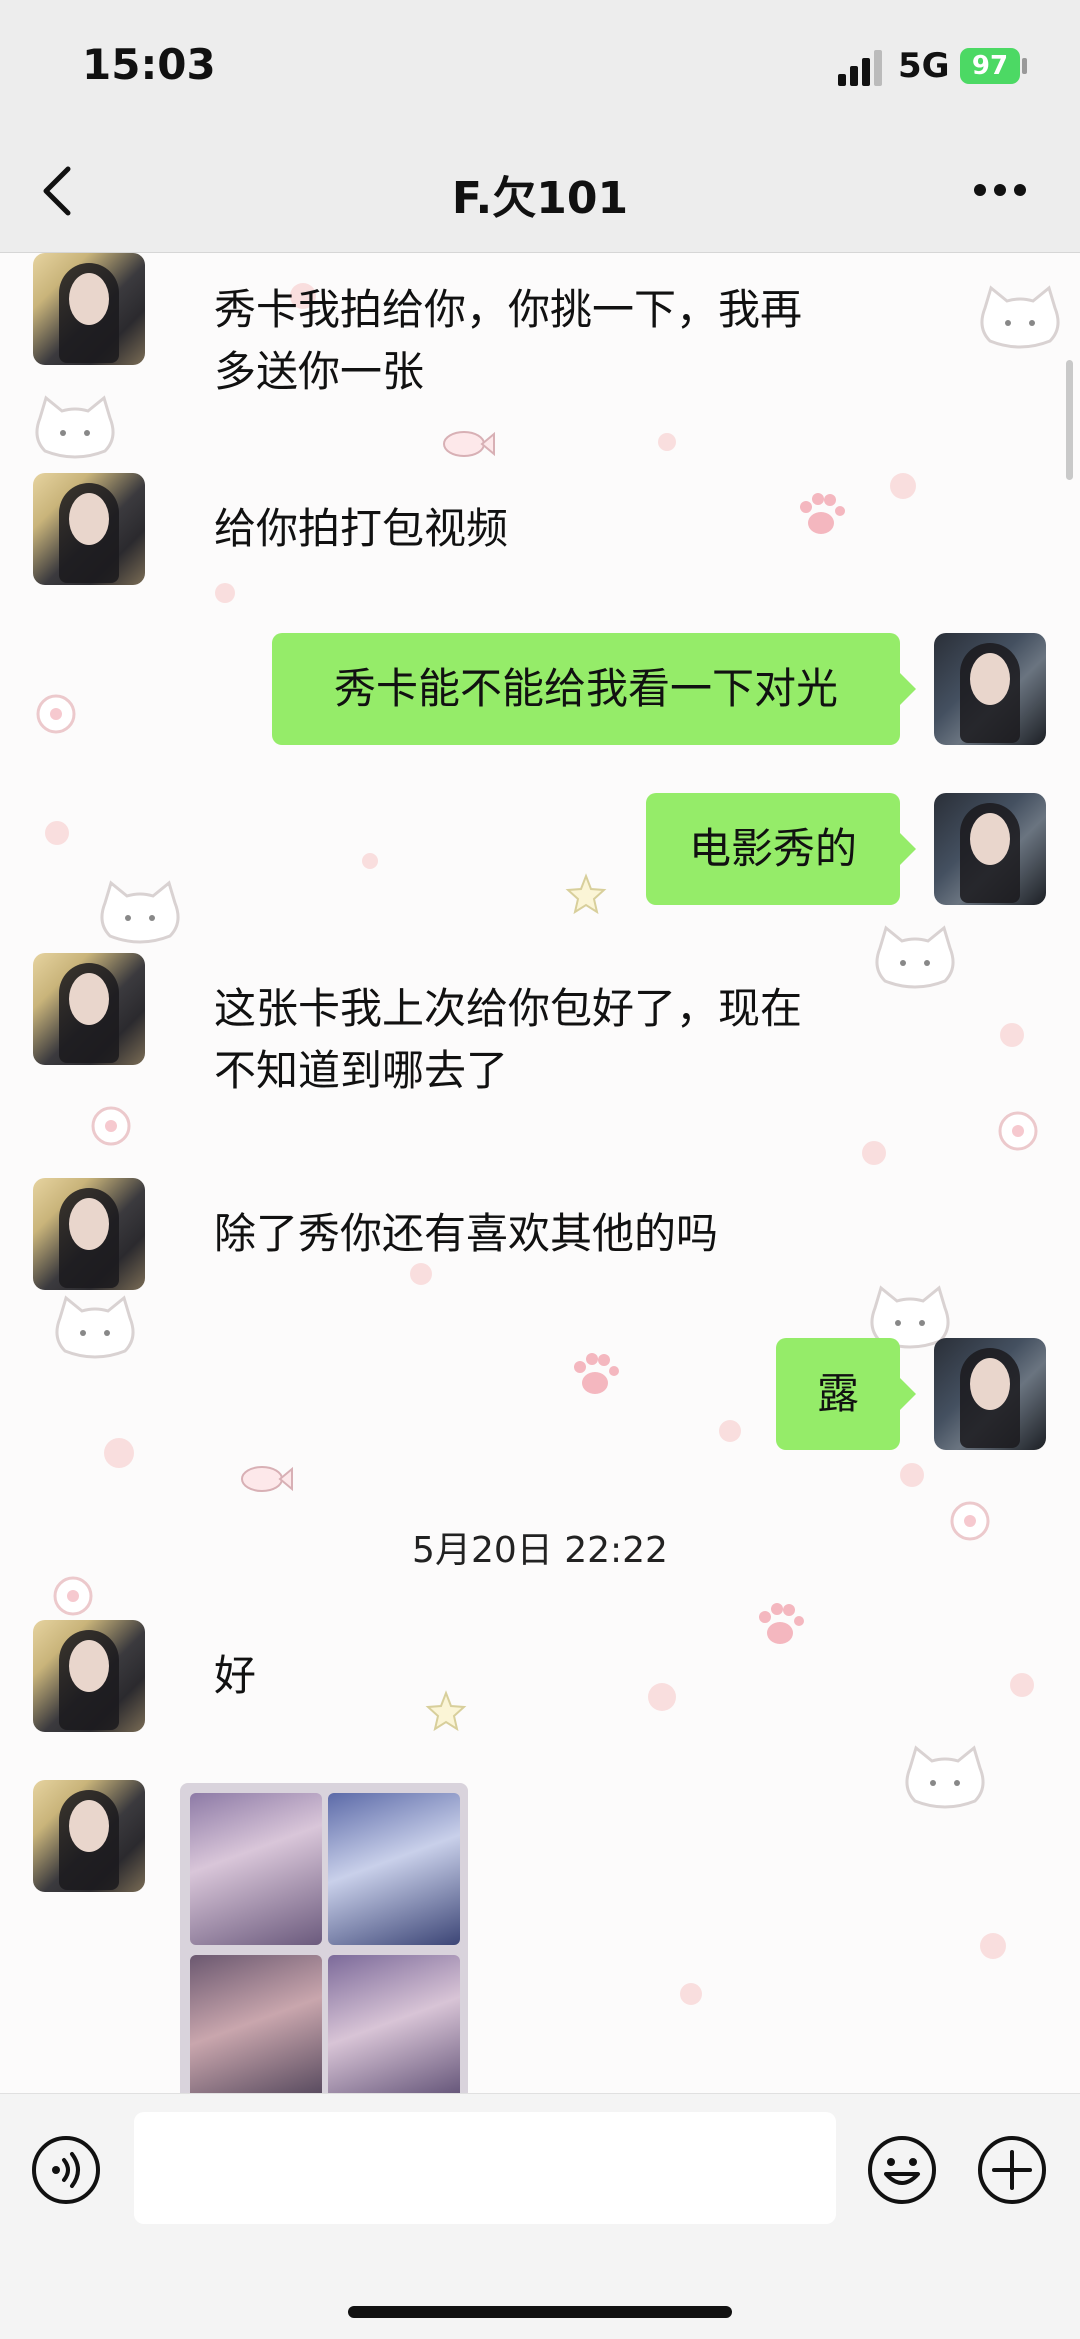  What do you see at coordinates (149, 64) in the screenshot?
I see `status-time: 15:03` at bounding box center [149, 64].